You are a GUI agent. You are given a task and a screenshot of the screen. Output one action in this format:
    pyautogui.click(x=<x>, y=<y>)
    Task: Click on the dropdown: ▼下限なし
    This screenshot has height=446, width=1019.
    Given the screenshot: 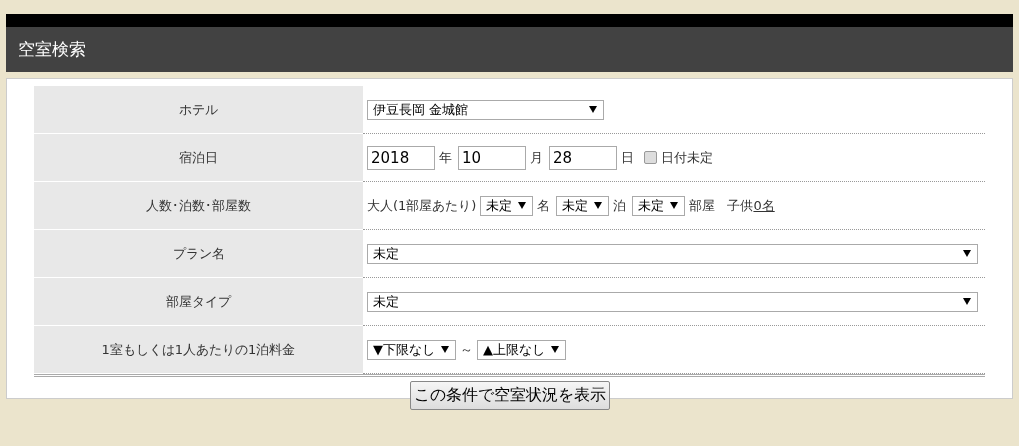 What is the action you would take?
    pyautogui.click(x=411, y=349)
    